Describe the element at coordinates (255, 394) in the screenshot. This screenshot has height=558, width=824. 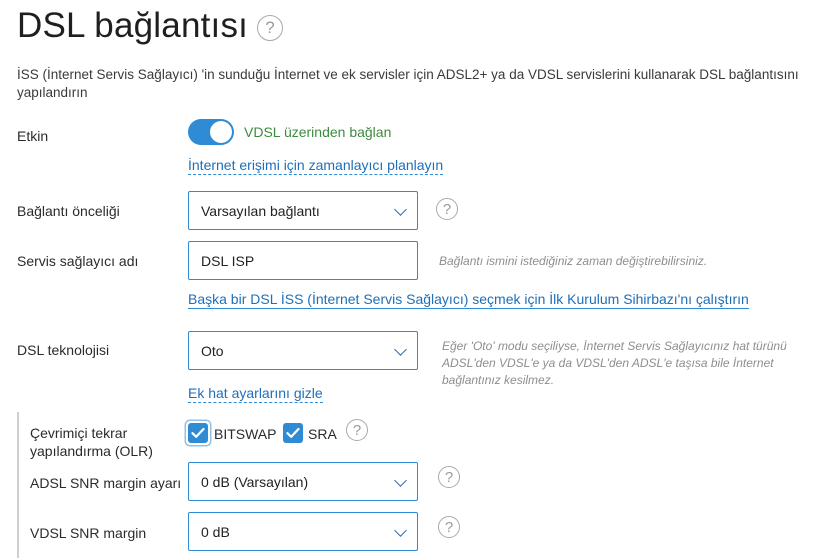
I see `hide-line-settings-link: Ek hat ayarlarını gizle` at that location.